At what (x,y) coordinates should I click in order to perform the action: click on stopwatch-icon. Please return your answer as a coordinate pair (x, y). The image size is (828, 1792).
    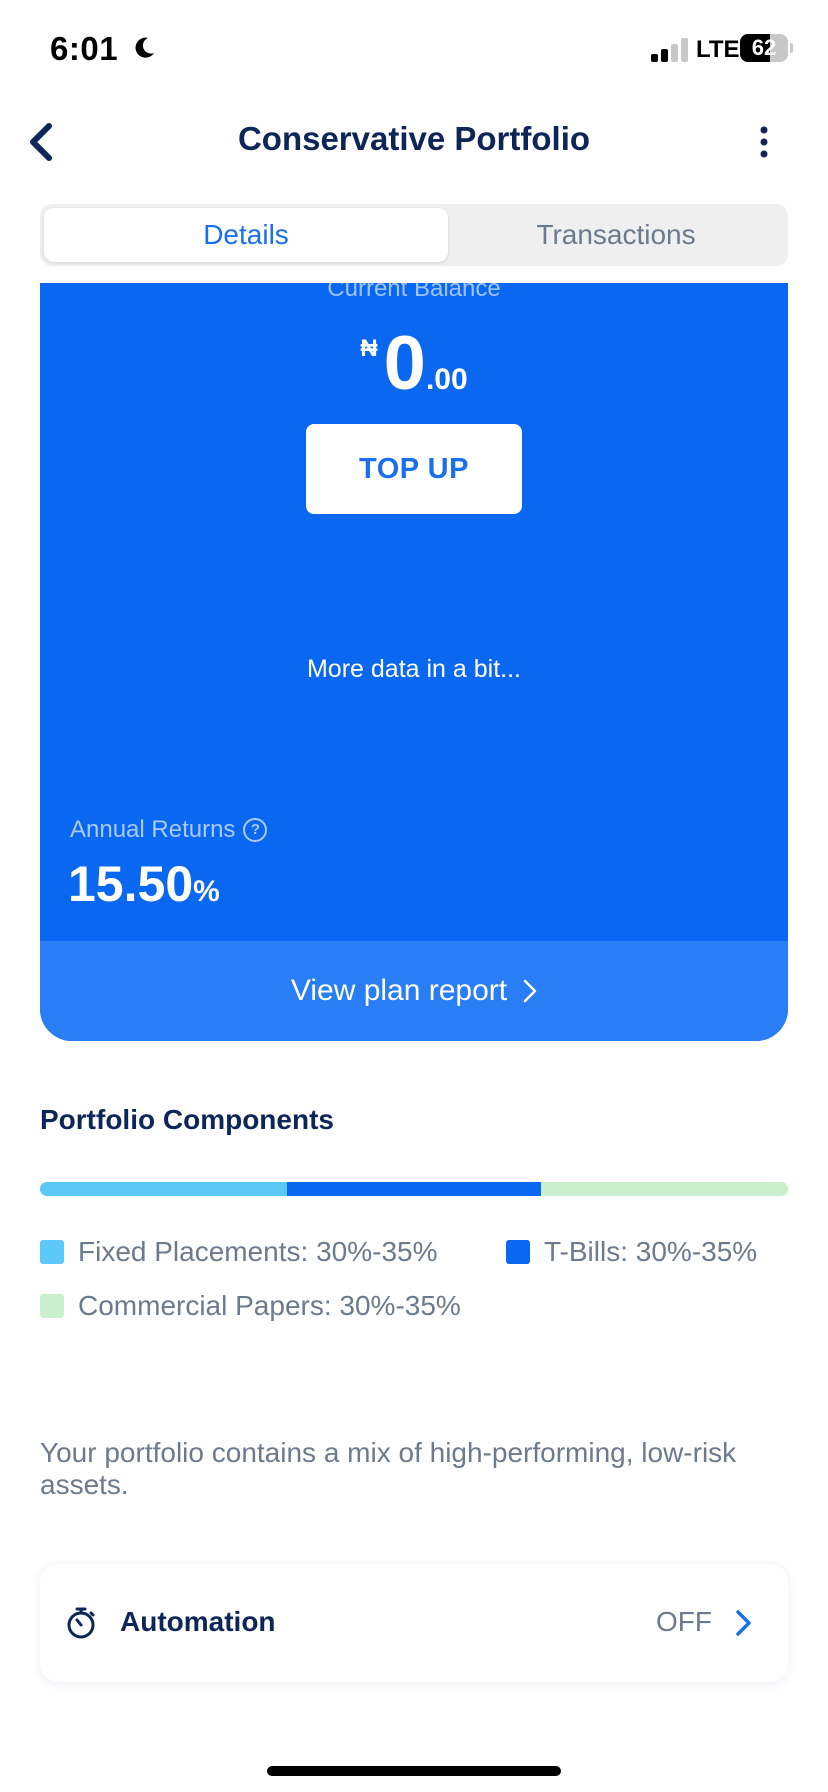
    Looking at the image, I should click on (81, 1623).